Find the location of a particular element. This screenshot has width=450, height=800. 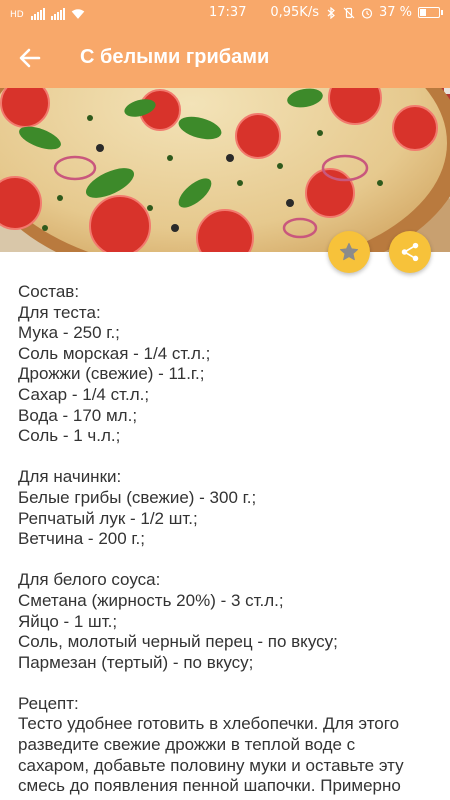

status-right: 0,95K/s 37 % is located at coordinates (356, 12).